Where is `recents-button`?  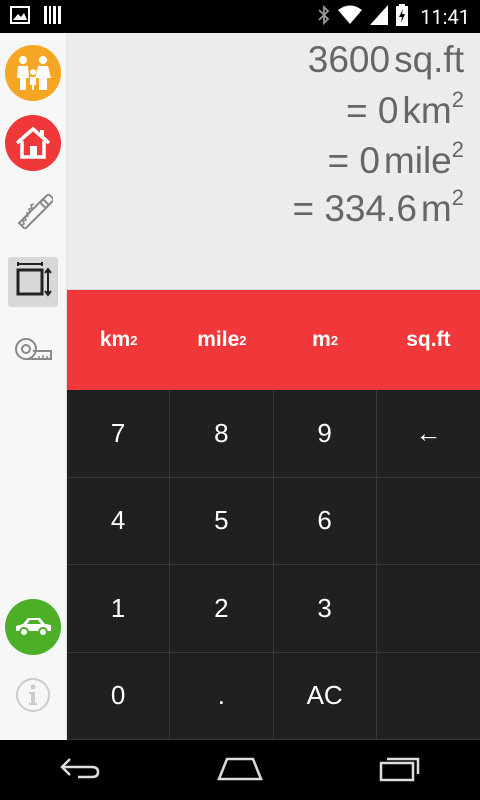
recents-button is located at coordinates (400, 770).